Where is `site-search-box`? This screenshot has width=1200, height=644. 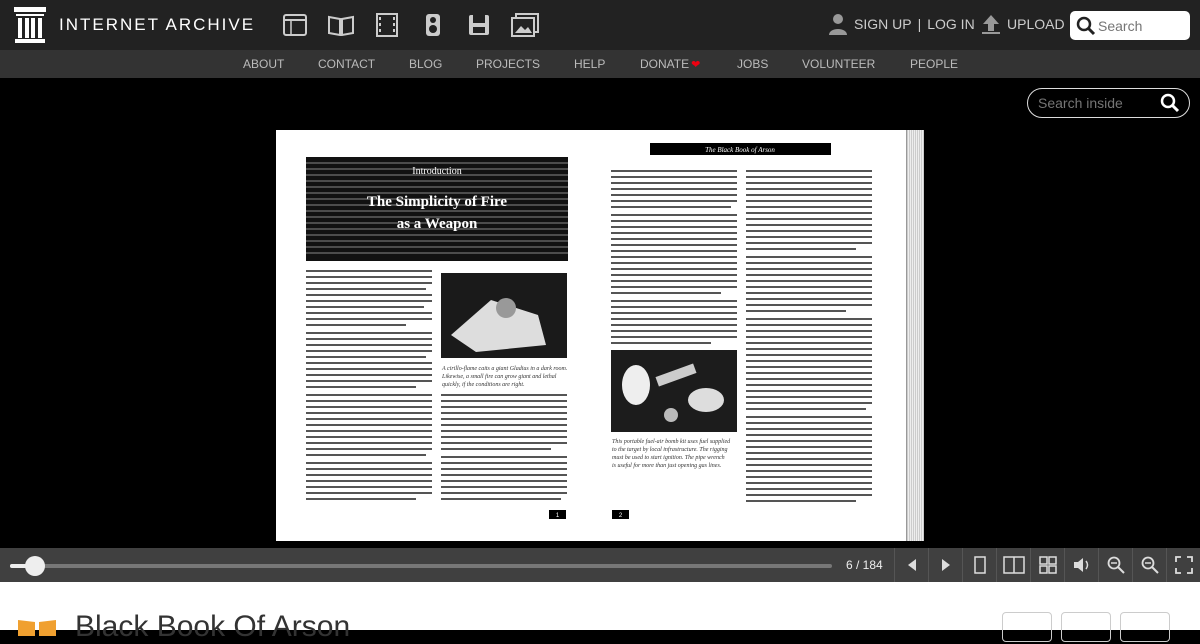
site-search-box is located at coordinates (1130, 25).